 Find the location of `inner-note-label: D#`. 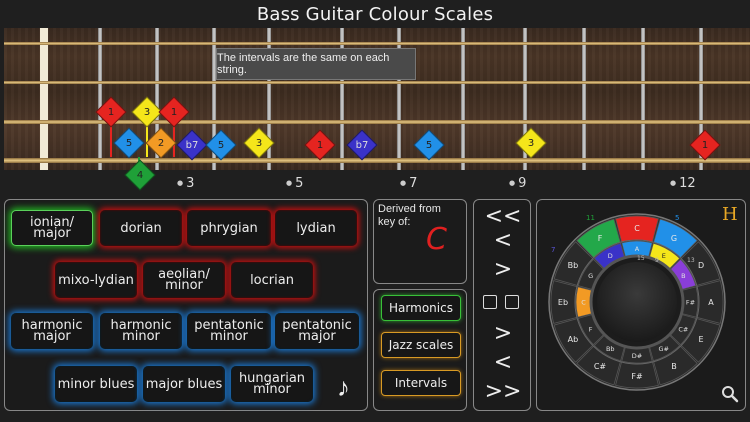

inner-note-label: D# is located at coordinates (637, 356).